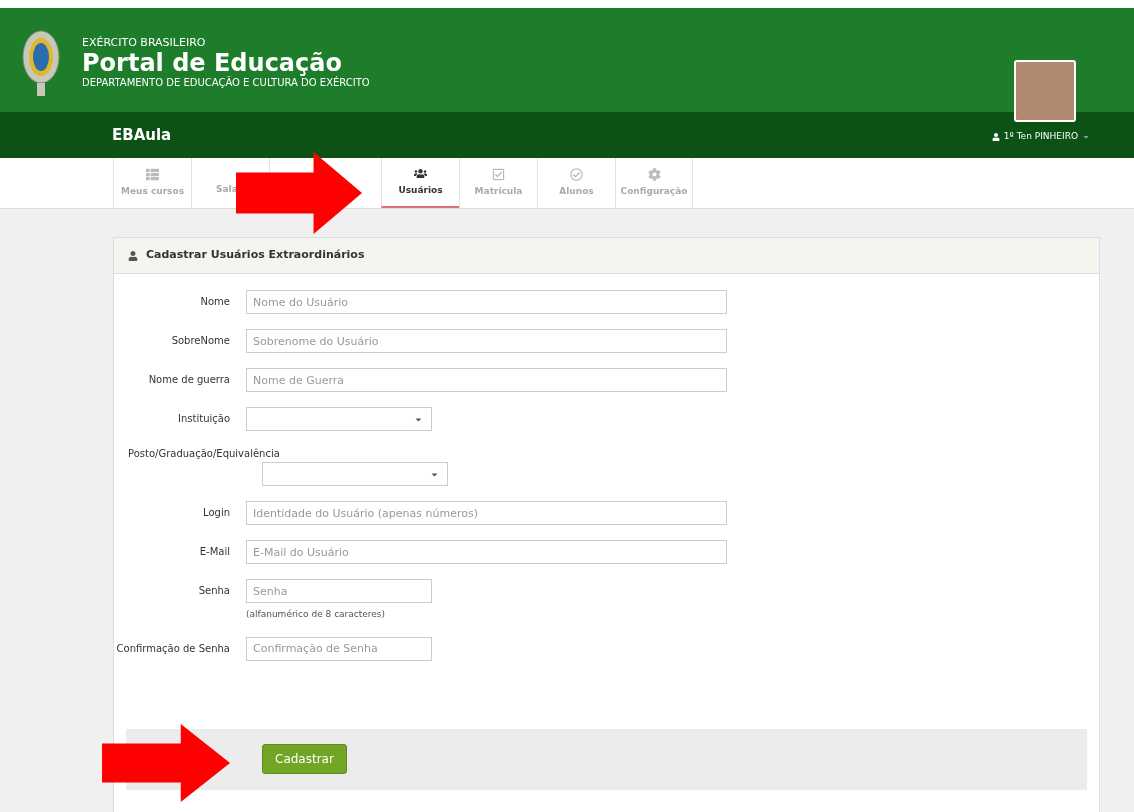  I want to click on overline-text: EXÉRCITO BRASILEIRO, so click(144, 43).